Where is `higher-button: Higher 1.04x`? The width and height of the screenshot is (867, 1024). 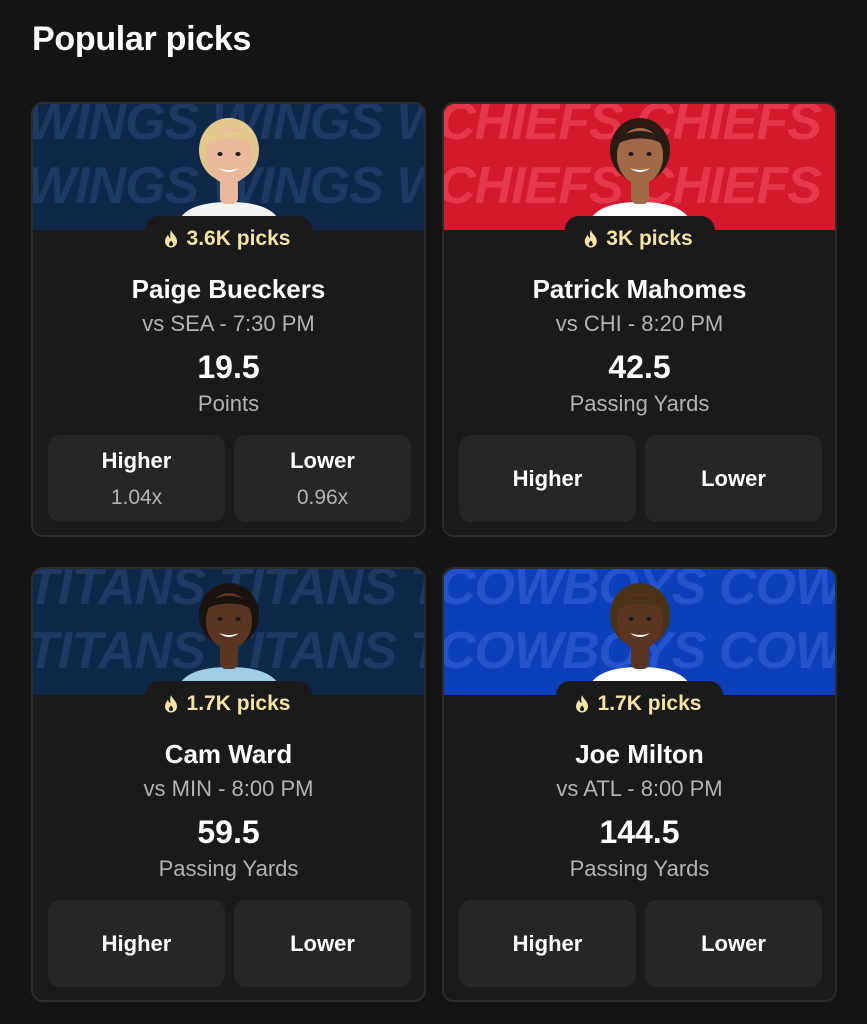 higher-button: Higher 1.04x is located at coordinates (136, 478).